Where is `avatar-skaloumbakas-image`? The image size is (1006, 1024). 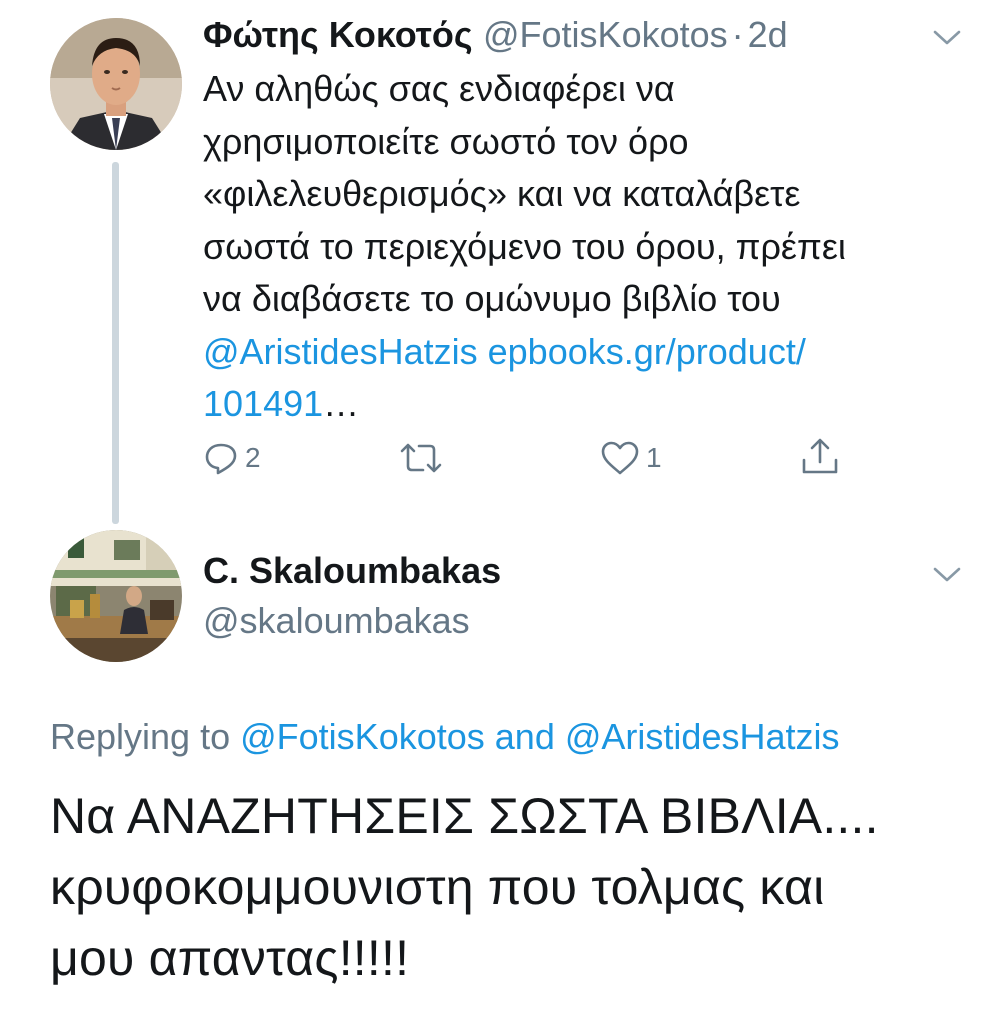 avatar-skaloumbakas-image is located at coordinates (116, 596).